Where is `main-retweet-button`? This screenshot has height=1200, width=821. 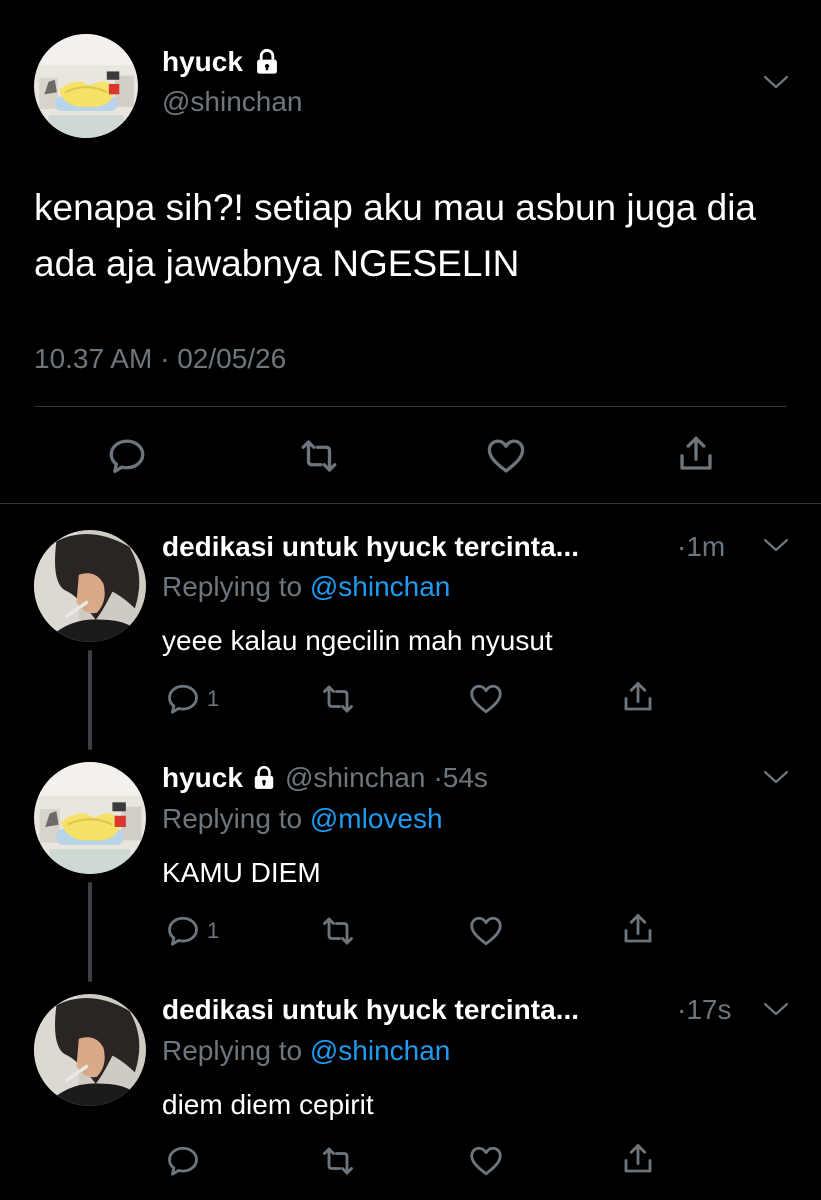
main-retweet-button is located at coordinates (319, 456).